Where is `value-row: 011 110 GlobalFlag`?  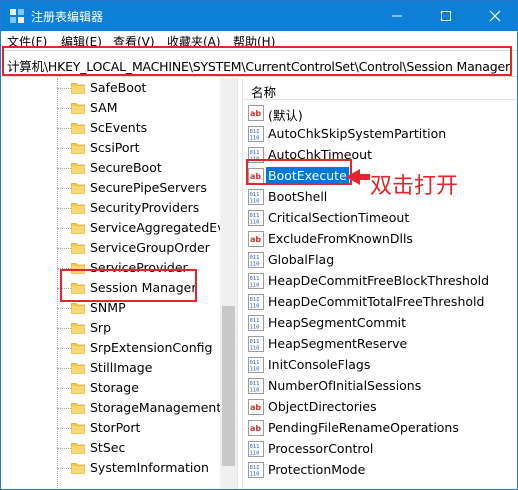
value-row: 011 110 GlobalFlag is located at coordinates (380, 259).